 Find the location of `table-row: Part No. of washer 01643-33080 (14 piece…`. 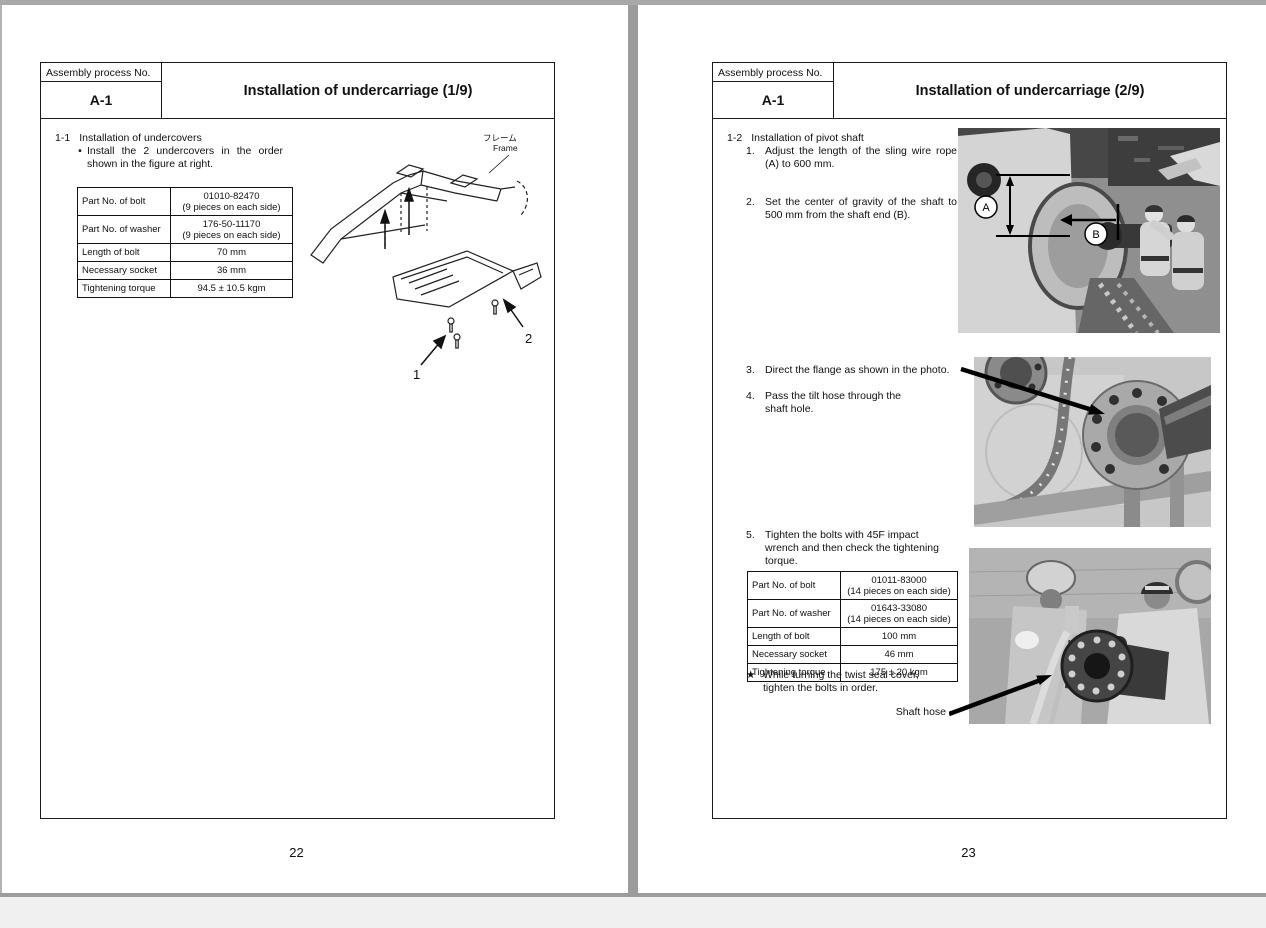

table-row: Part No. of washer 01643-33080 (14 piece… is located at coordinates (852, 613).